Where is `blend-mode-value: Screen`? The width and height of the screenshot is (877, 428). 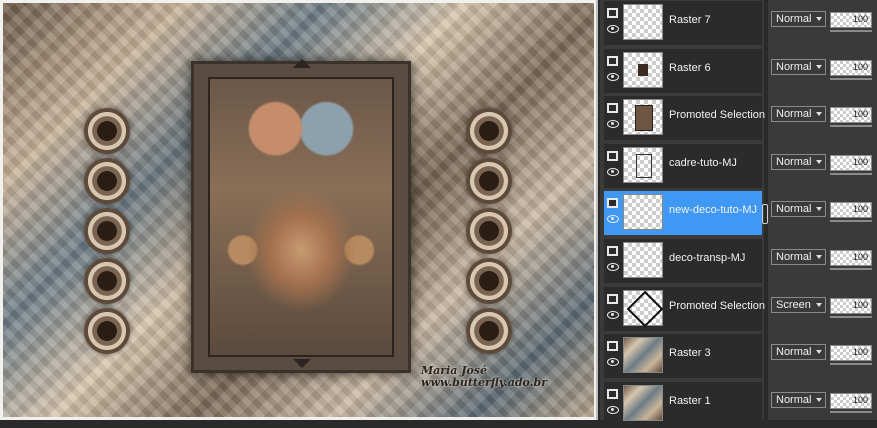 blend-mode-value: Screen is located at coordinates (793, 305).